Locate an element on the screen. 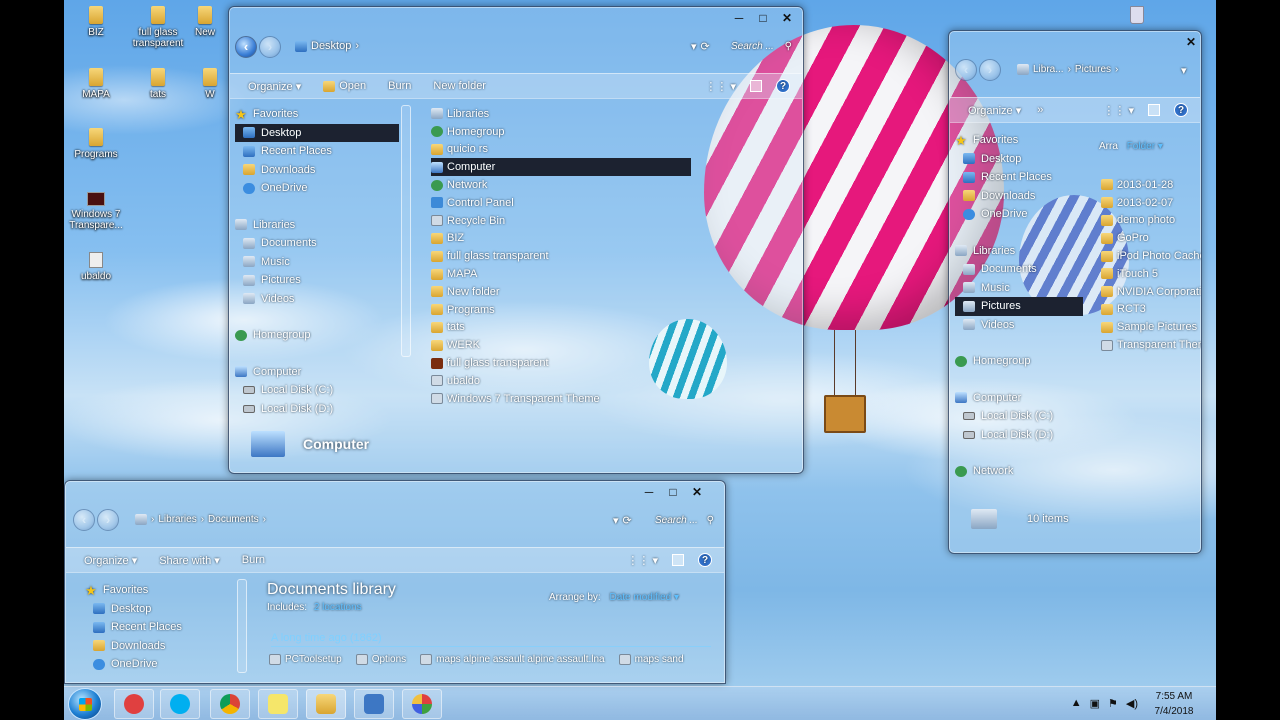 This screenshot has height=720, width=1280. file-item: Homegroup is located at coordinates (561, 132).